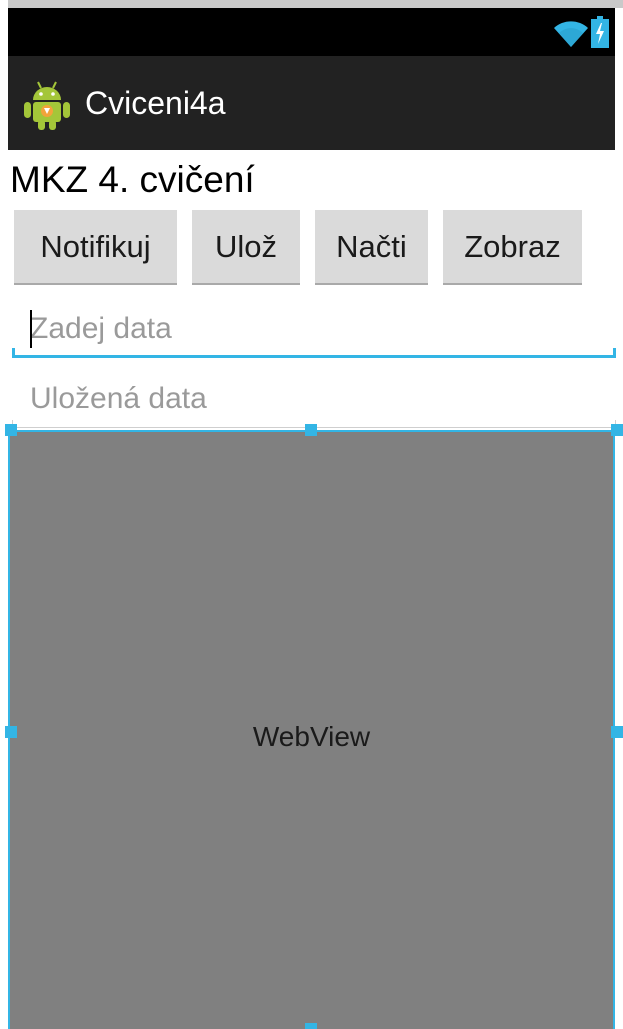 The height and width of the screenshot is (1029, 623). Describe the element at coordinates (571, 34) in the screenshot. I see `wifi-icon` at that location.